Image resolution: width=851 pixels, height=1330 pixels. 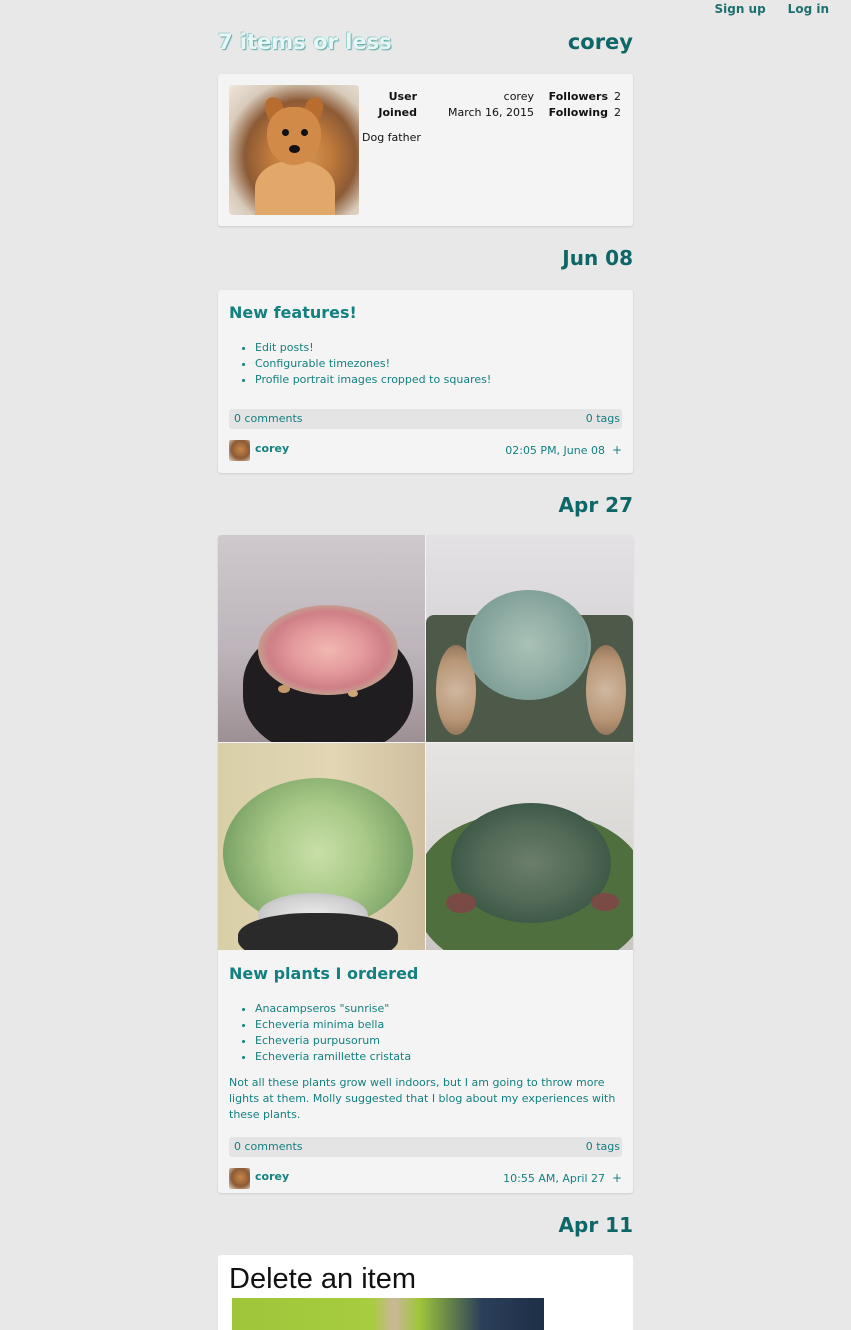 What do you see at coordinates (425, 1292) in the screenshot?
I see `post-card: Delete an item` at bounding box center [425, 1292].